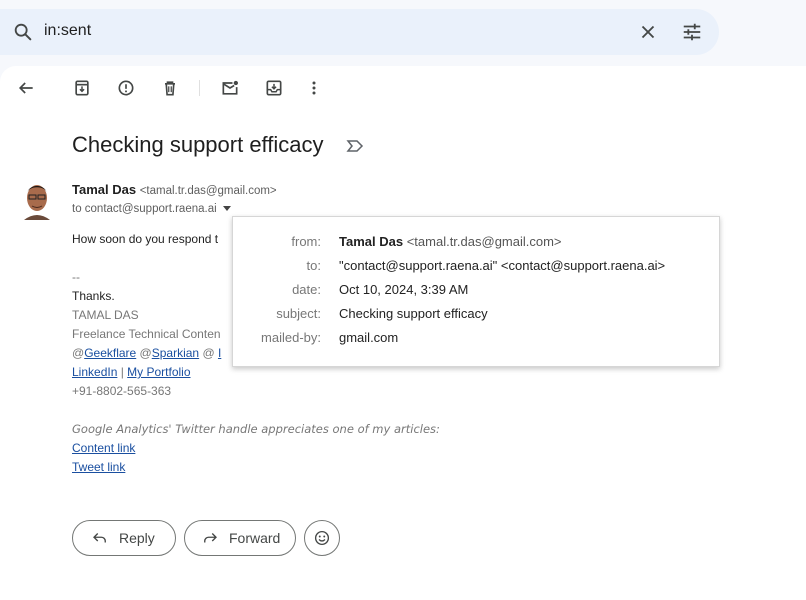  I want to click on third-handle-link: I, so click(219, 353).